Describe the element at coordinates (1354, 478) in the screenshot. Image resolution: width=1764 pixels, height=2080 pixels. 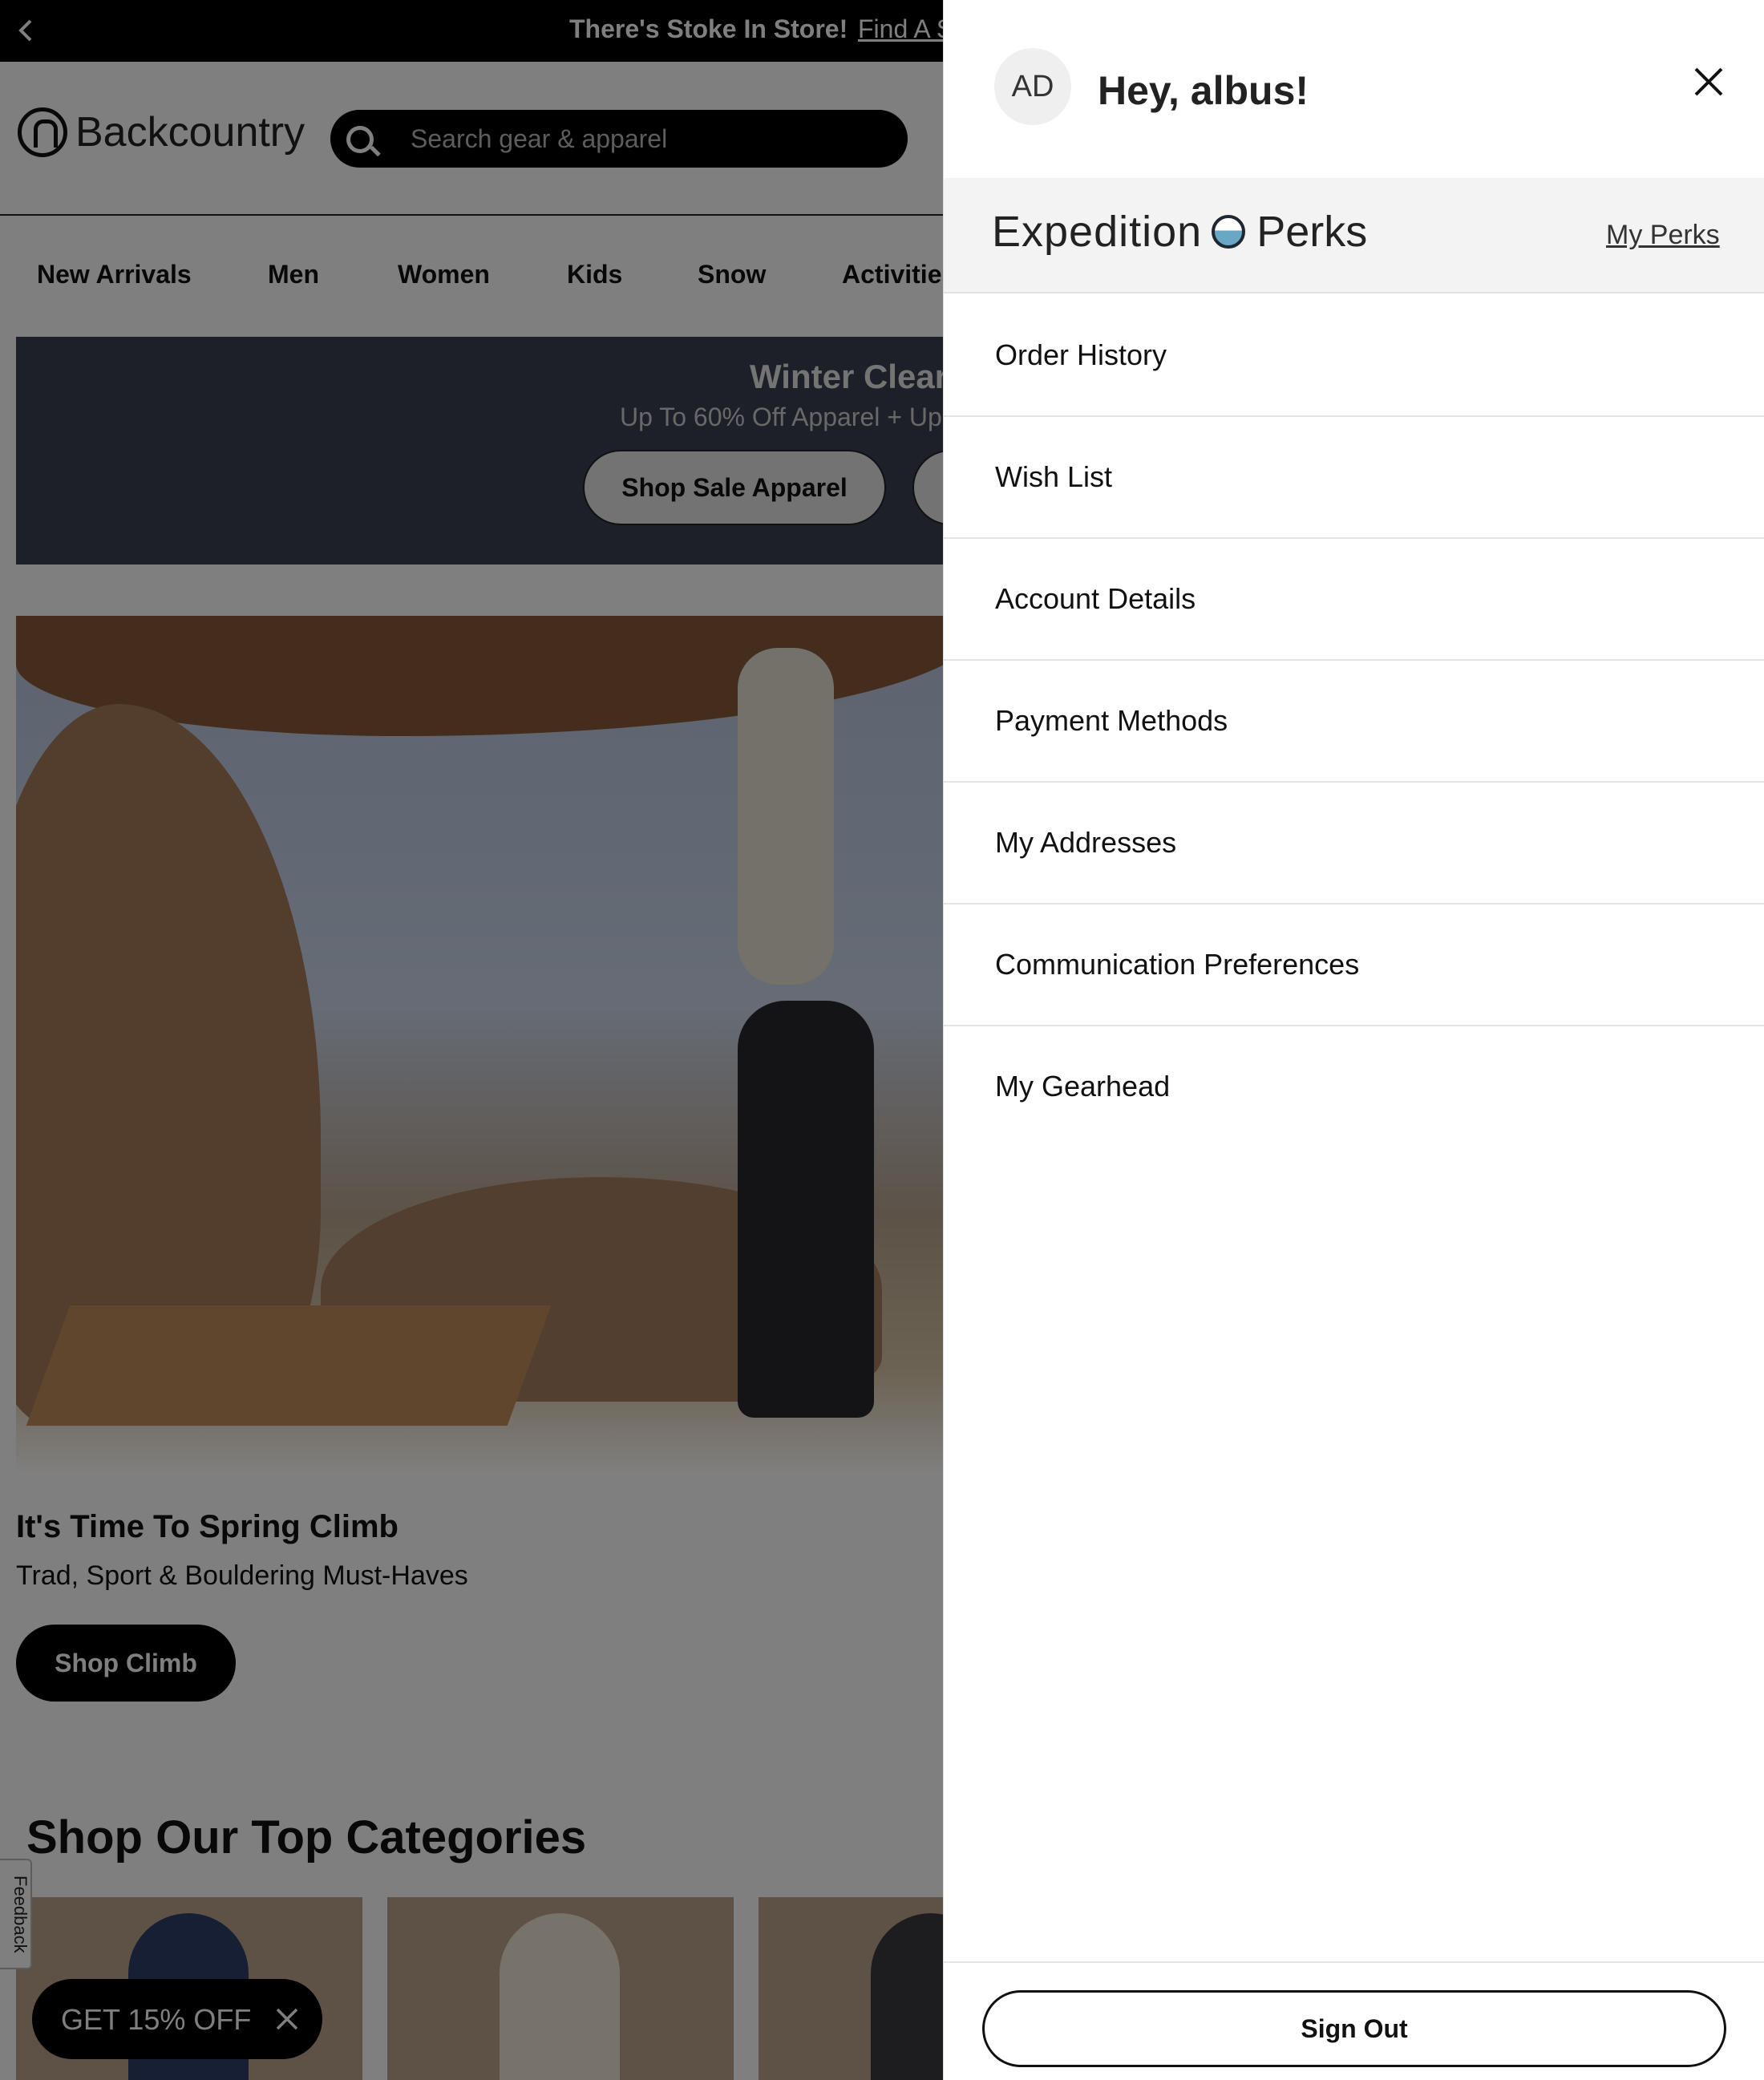
I see `menu-item-wish-list: Wish List` at that location.